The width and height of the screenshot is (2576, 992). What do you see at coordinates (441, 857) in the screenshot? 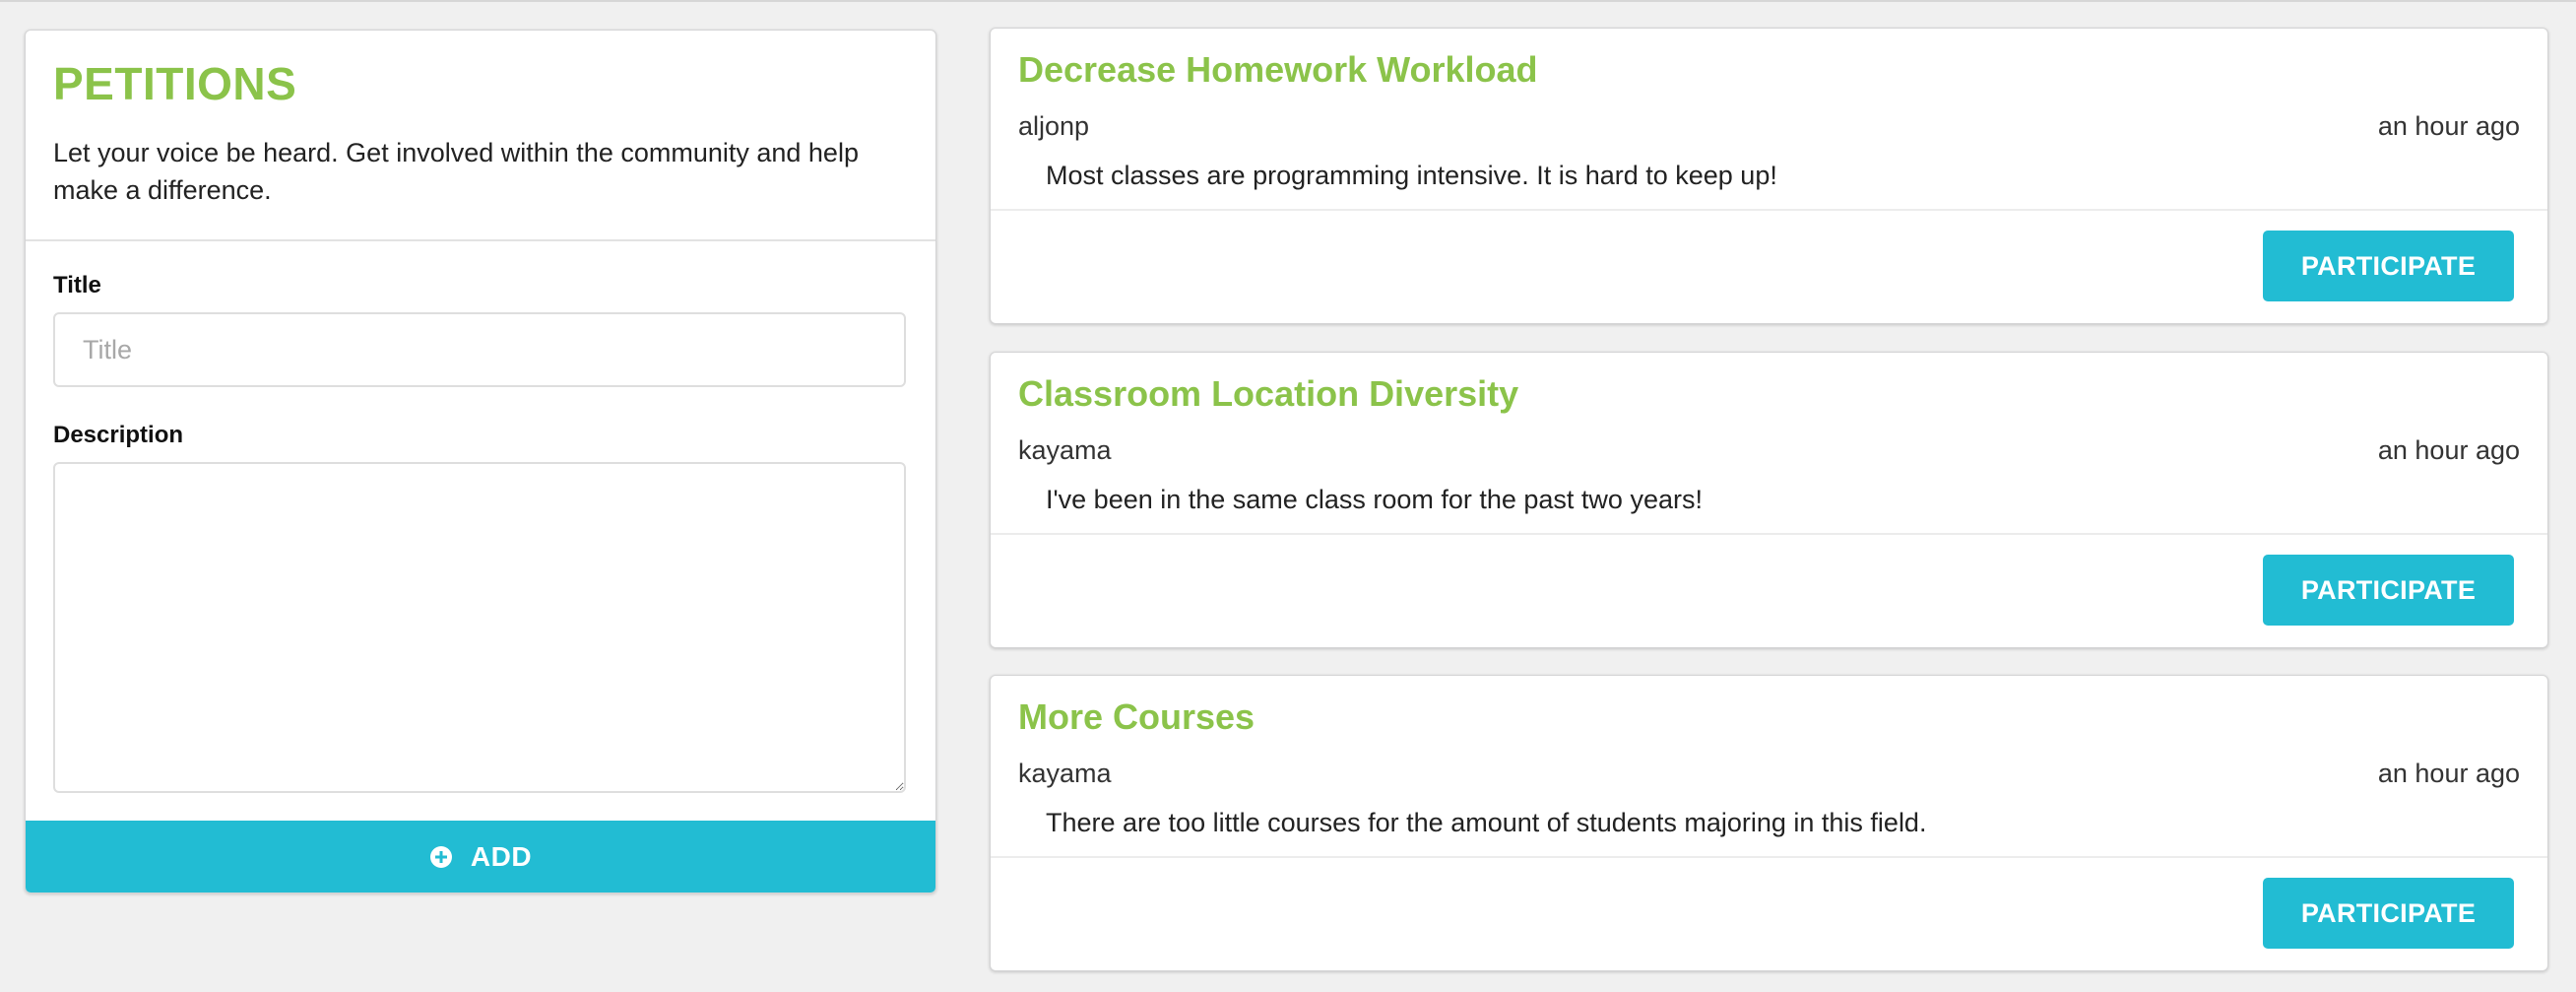
I see `plus-circle-icon` at bounding box center [441, 857].